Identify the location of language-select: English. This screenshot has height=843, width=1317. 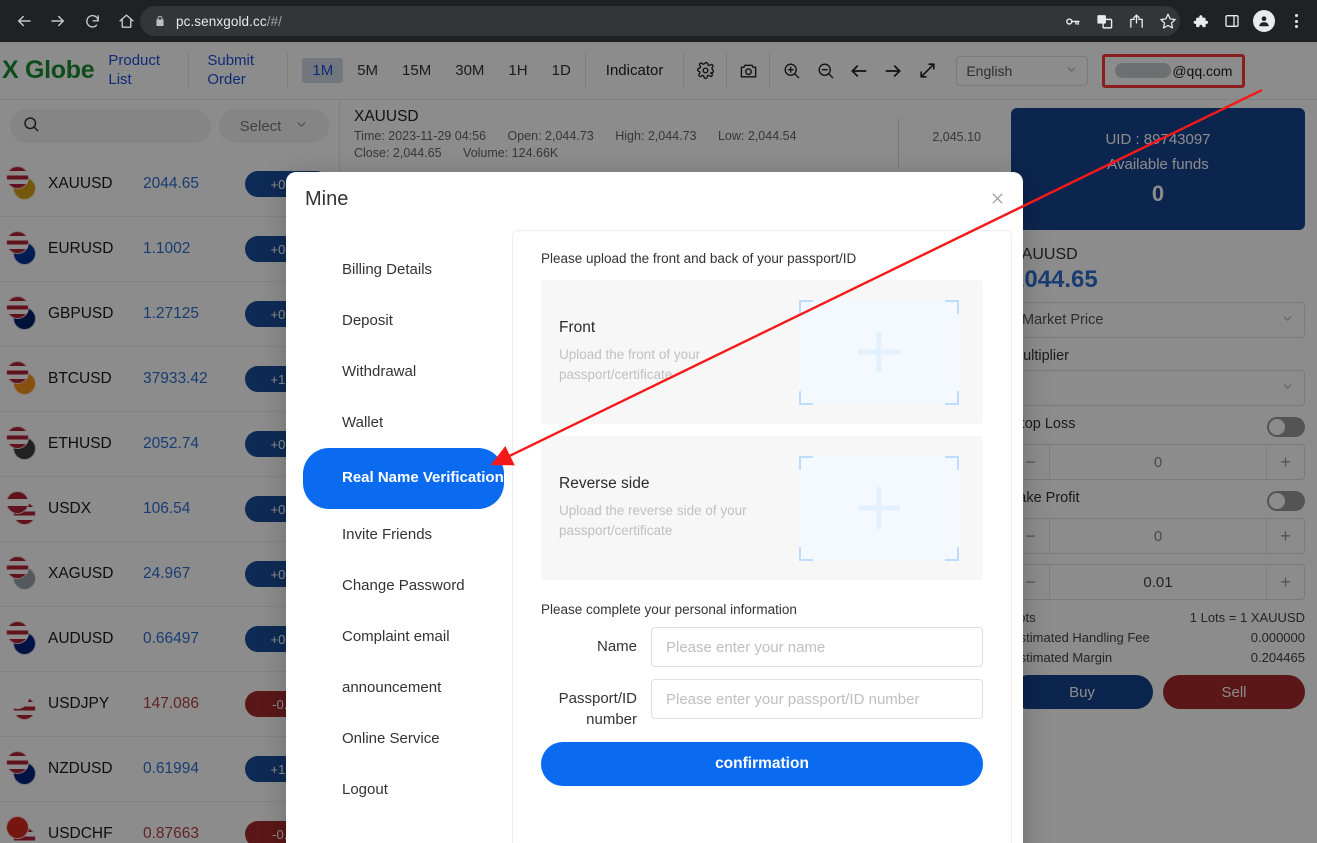
(1022, 70).